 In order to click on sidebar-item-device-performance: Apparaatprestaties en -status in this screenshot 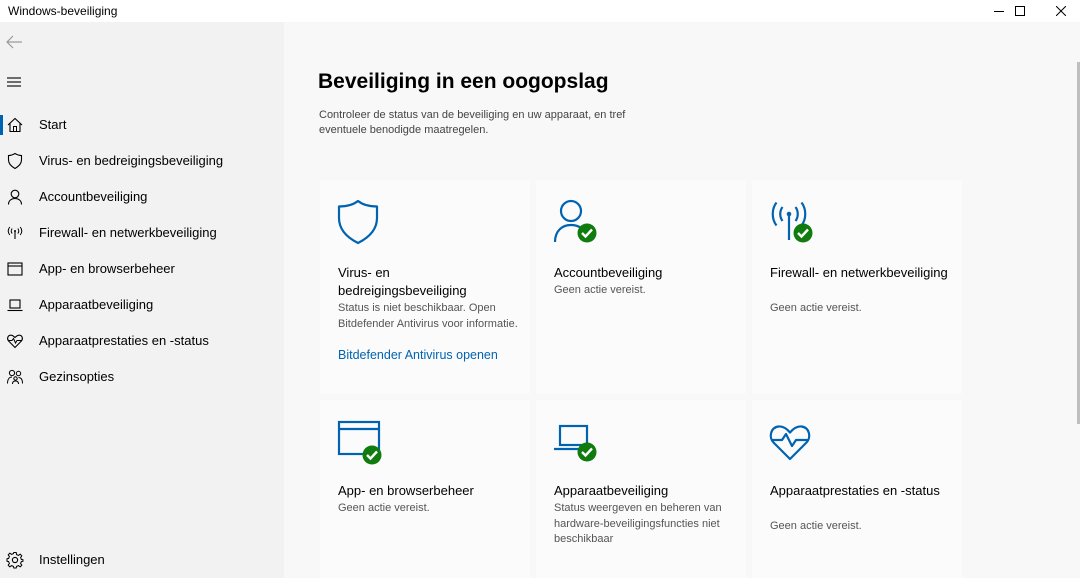, I will do `click(142, 341)`.